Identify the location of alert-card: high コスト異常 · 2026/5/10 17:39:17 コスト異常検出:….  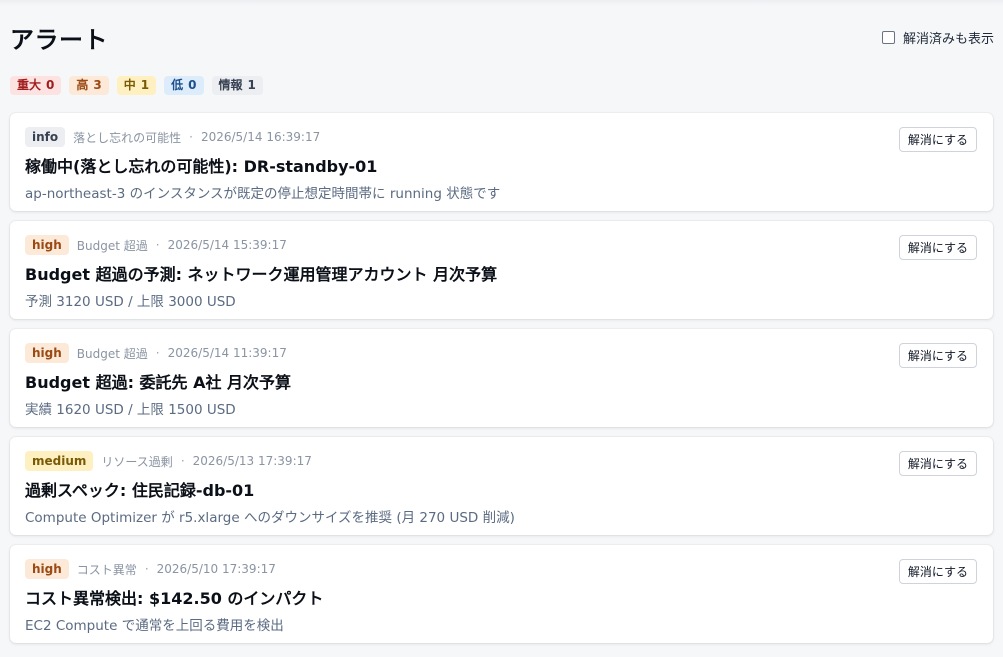
(501, 594).